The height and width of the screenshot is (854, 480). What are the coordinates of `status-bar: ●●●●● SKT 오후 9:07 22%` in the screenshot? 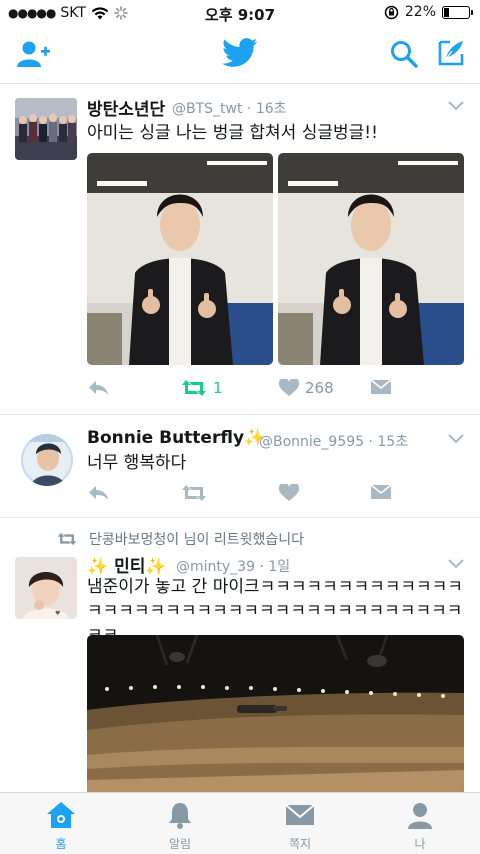 It's located at (240, 13).